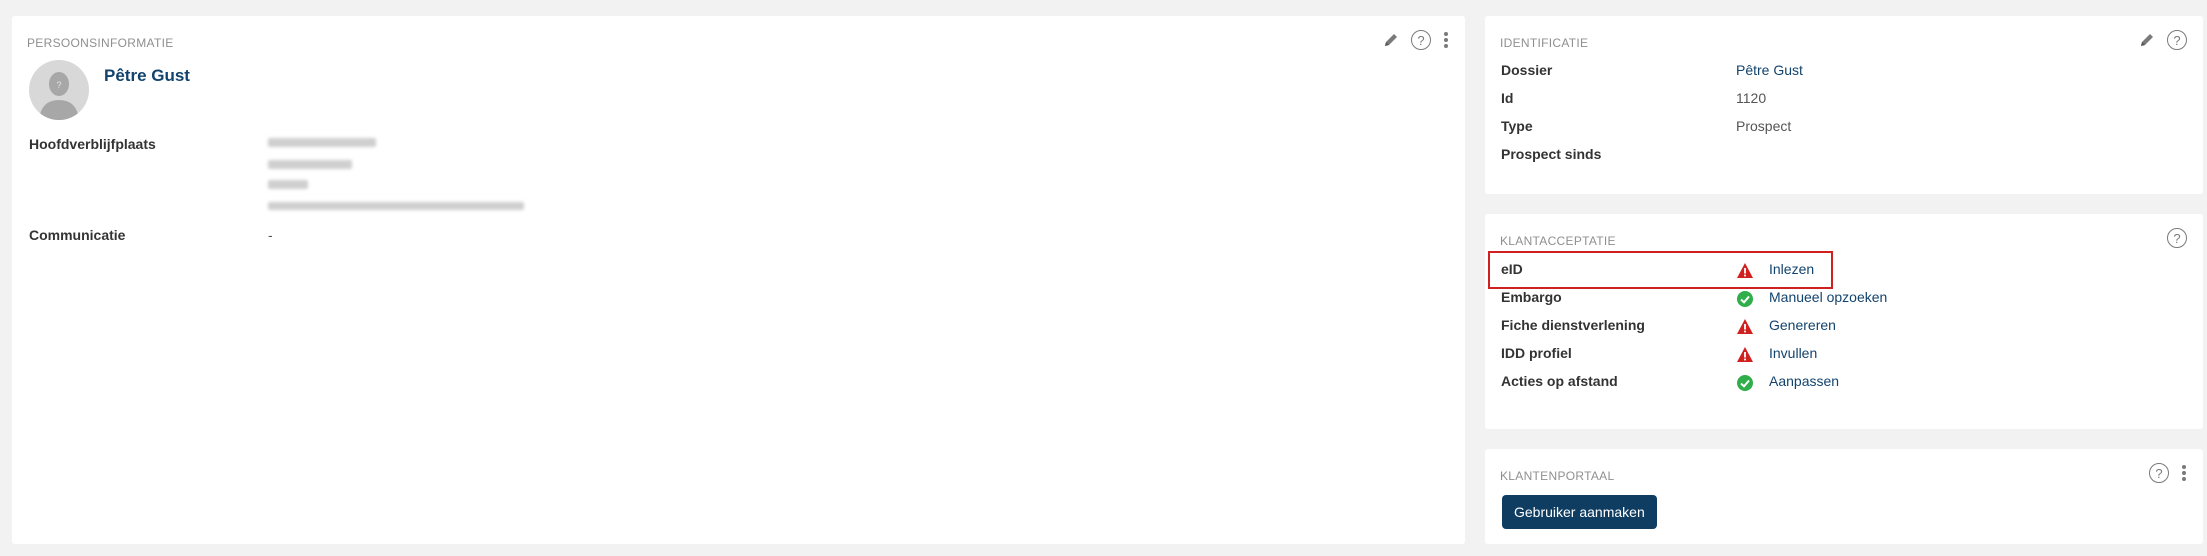 The height and width of the screenshot is (556, 2207). What do you see at coordinates (1844, 327) in the screenshot?
I see `acceptance-row-service-sheet: Fiche dienstverlening Genereren` at bounding box center [1844, 327].